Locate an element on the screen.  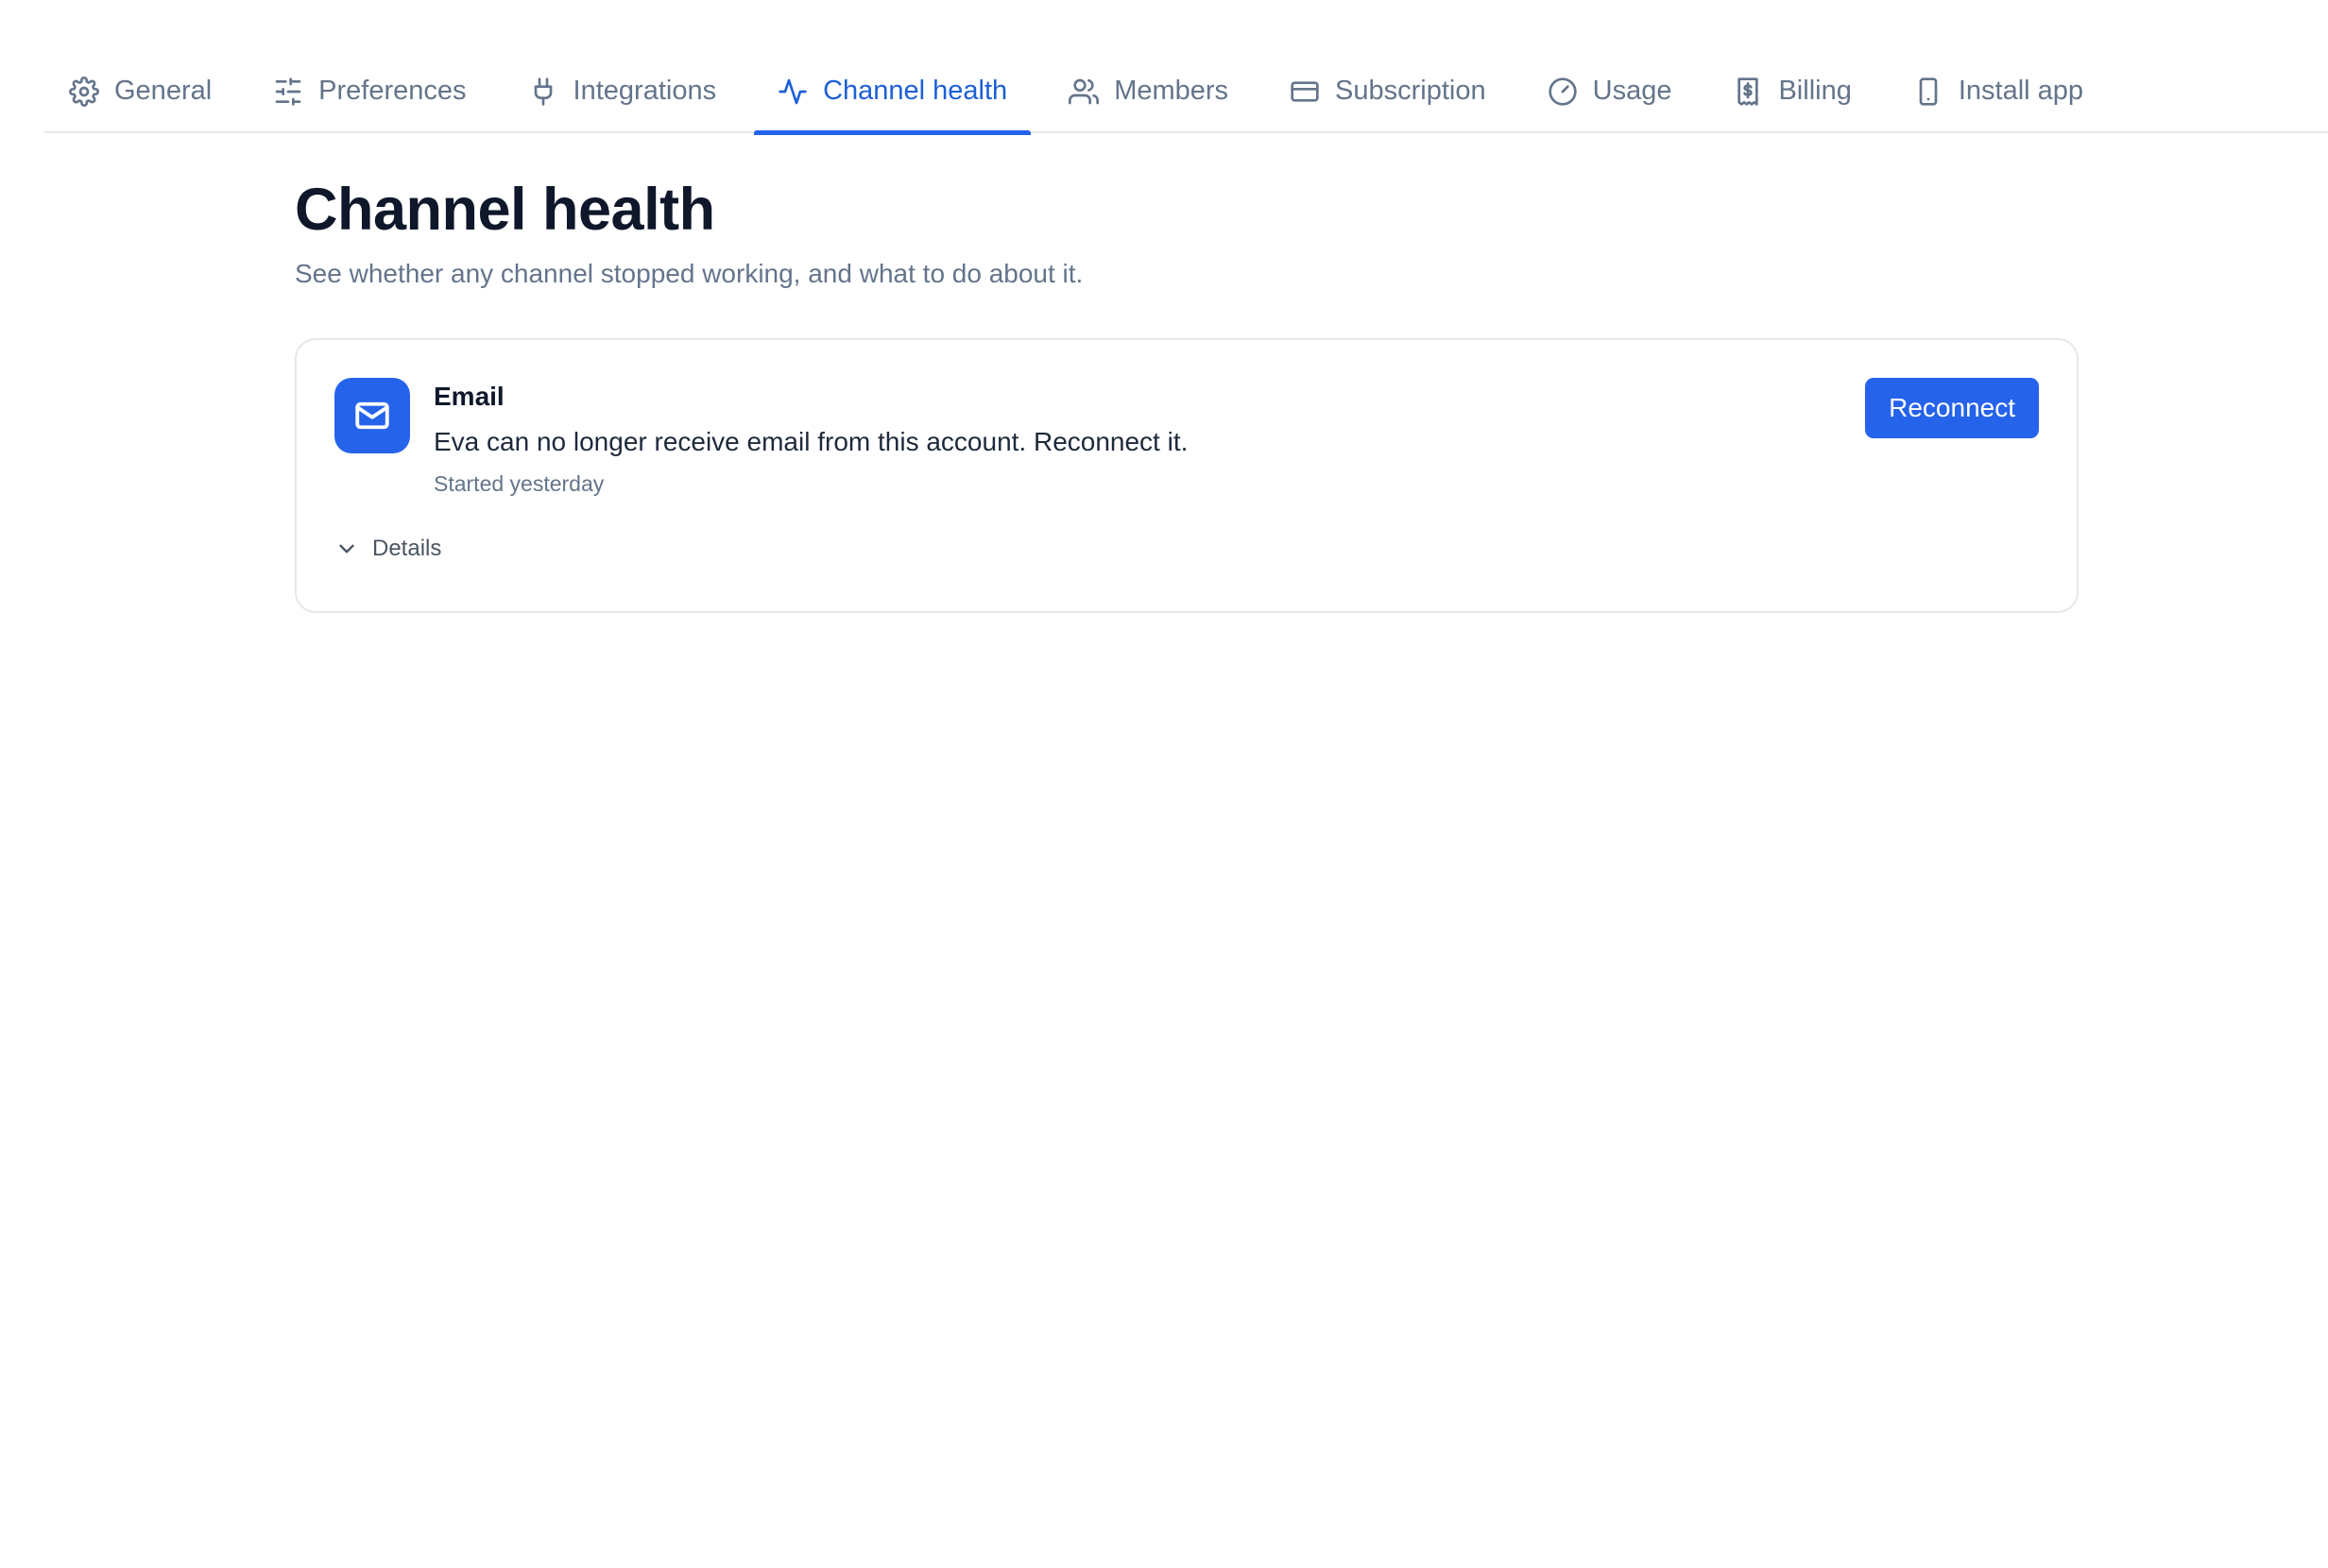
tab-preferences: Preferences is located at coordinates (369, 91).